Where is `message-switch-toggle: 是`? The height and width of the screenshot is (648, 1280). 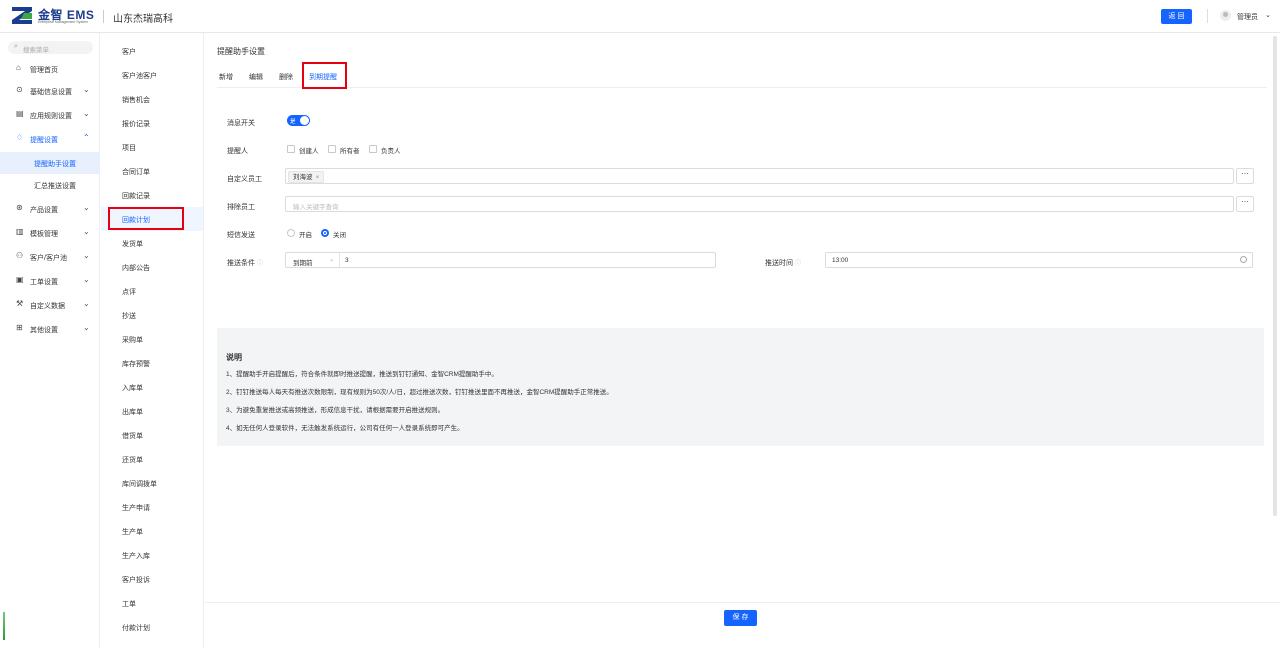
message-switch-toggle: 是 is located at coordinates (298, 120).